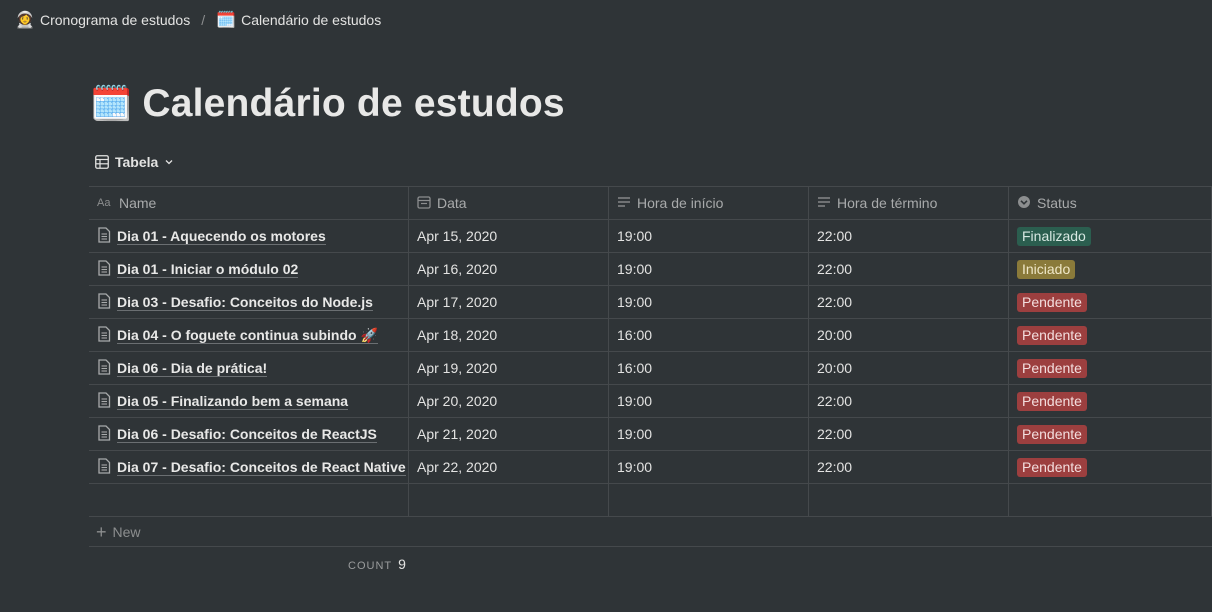 The width and height of the screenshot is (1212, 612). I want to click on row-title: Dia 06 - Desafio: Conceitos de ReactJS, so click(247, 434).